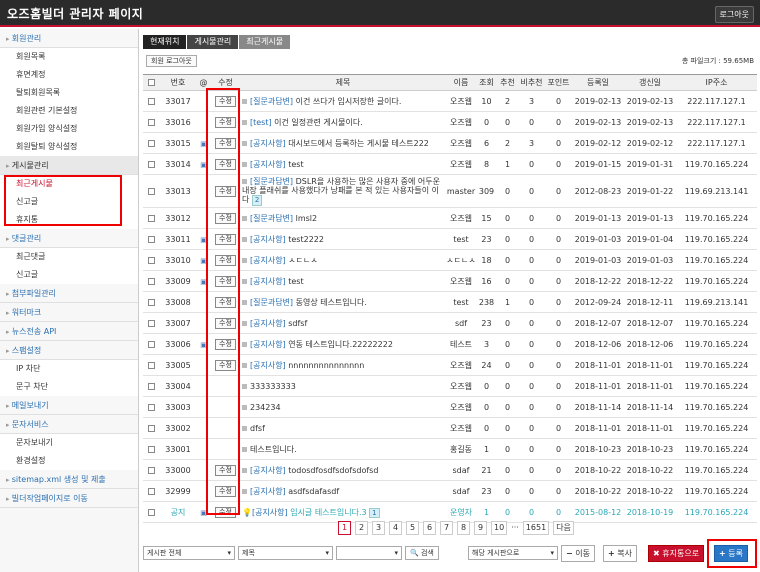 This screenshot has height=572, width=760. Describe the element at coordinates (69, 165) in the screenshot. I see `sidebar-section: 게시물관리` at that location.